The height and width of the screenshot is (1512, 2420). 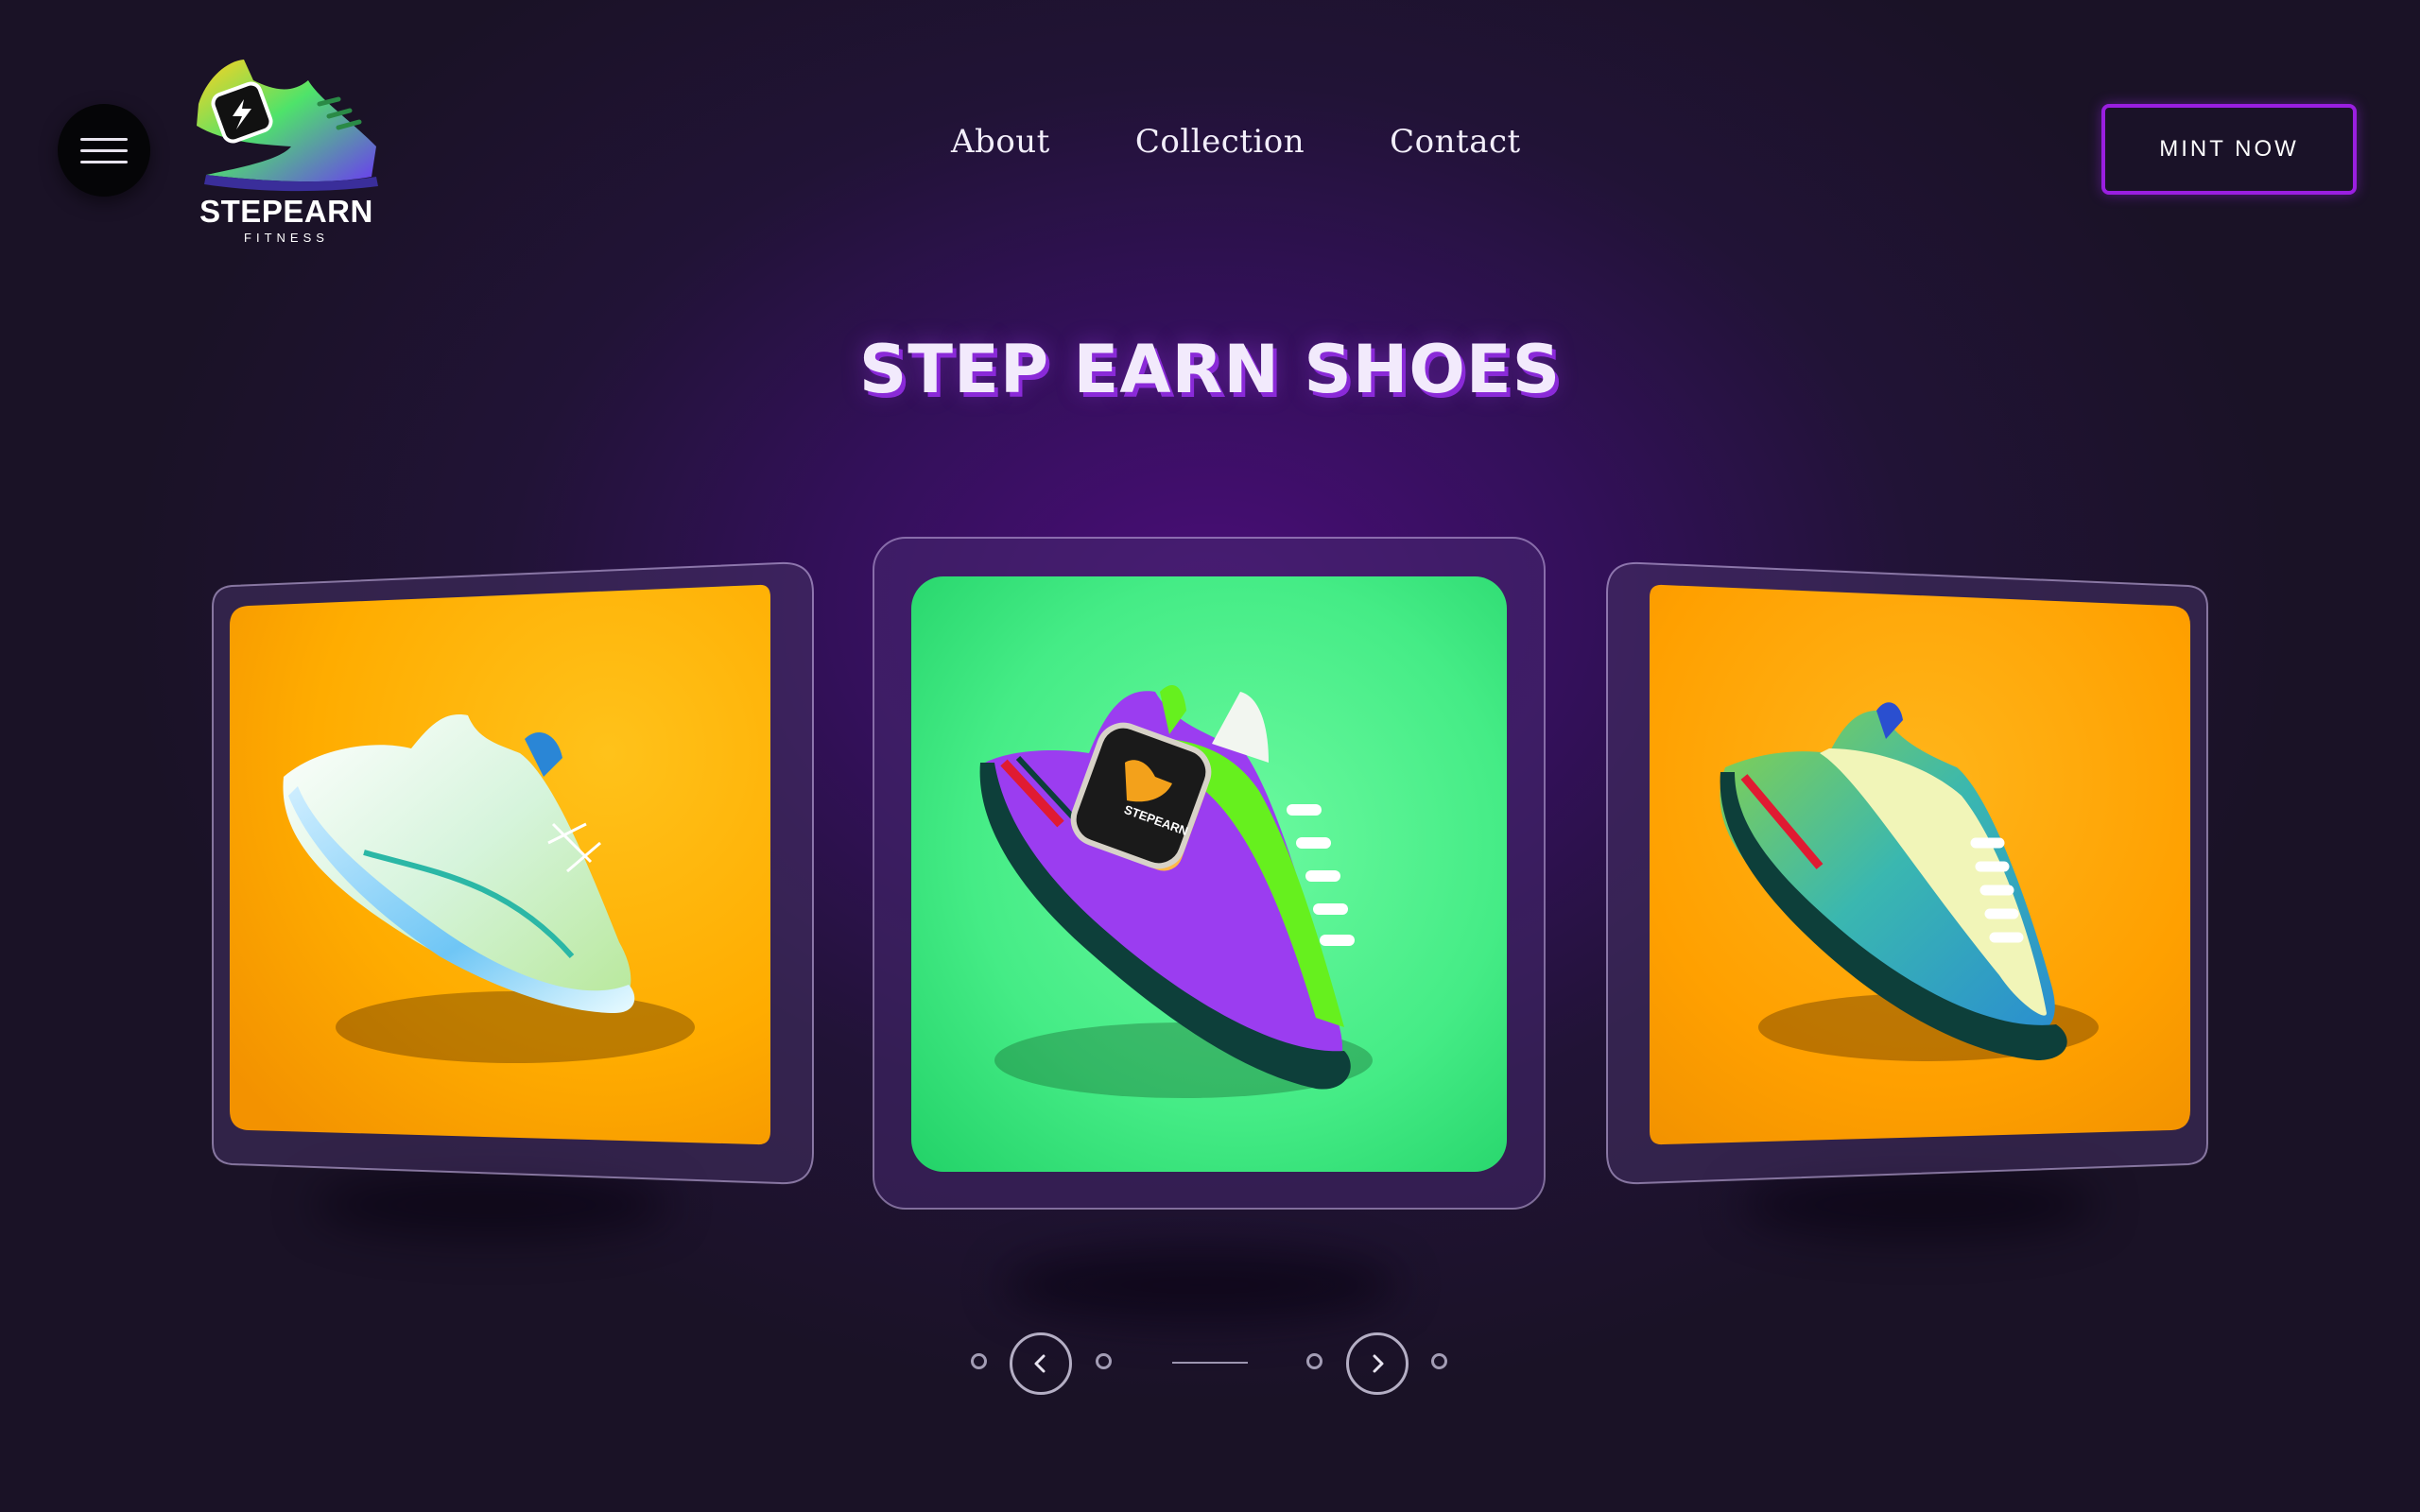 What do you see at coordinates (506, 873) in the screenshot?
I see `shoe-card-left` at bounding box center [506, 873].